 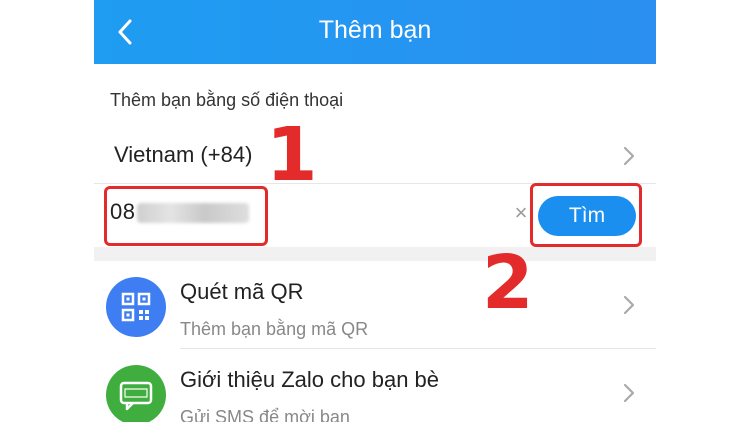 I want to click on section-label: Thêm bạn bằng số điện thoại, so click(x=227, y=100).